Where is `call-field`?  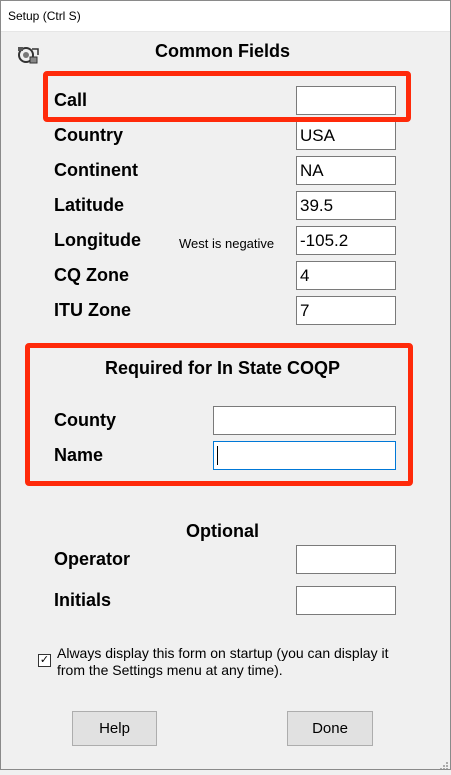
call-field is located at coordinates (346, 100).